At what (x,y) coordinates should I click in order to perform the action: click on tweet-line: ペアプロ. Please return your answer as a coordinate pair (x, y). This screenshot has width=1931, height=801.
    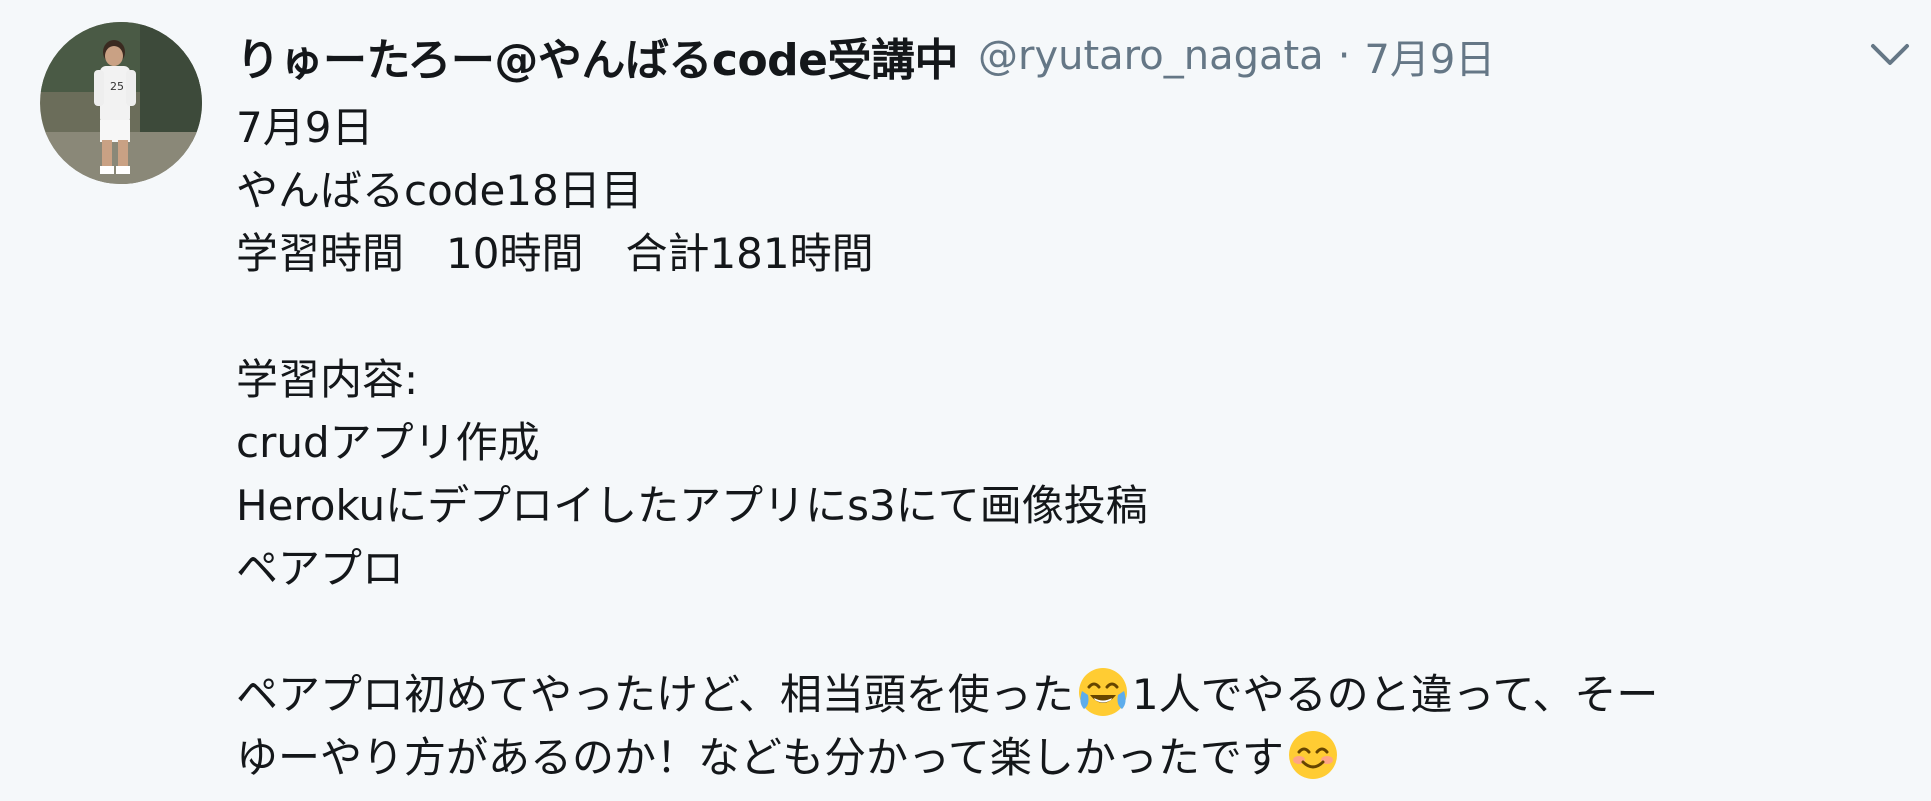
    Looking at the image, I should click on (320, 568).